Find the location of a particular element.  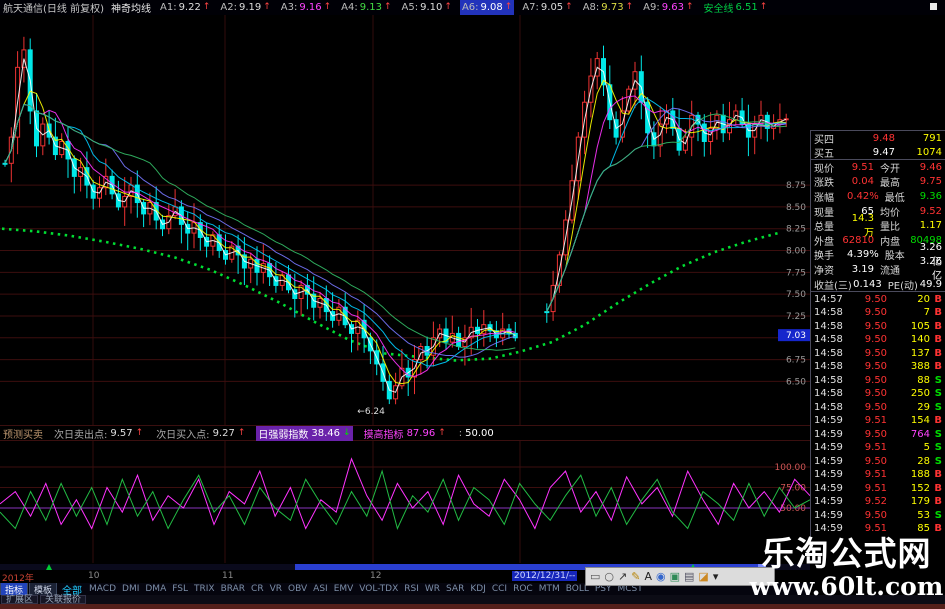

stat-label: 流通 is located at coordinates (890, 271).